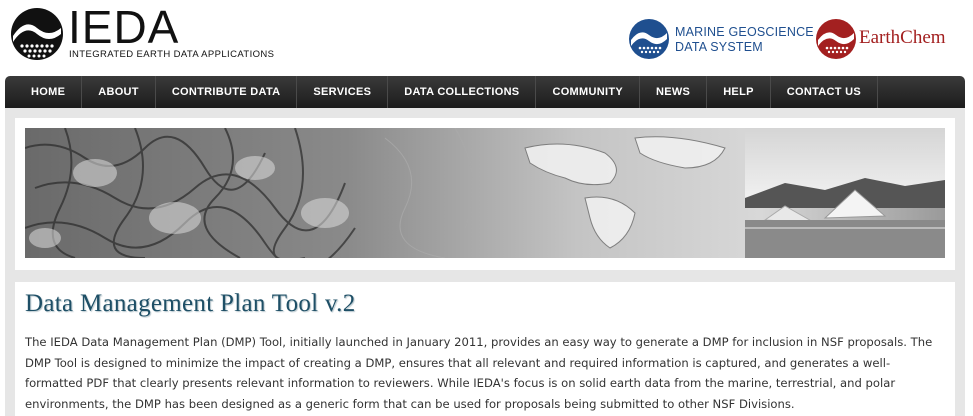 This screenshot has height=416, width=973. I want to click on ieda-logo-subtitle: INTEGRATED EARTH DATA APPLICATIONS, so click(172, 54).